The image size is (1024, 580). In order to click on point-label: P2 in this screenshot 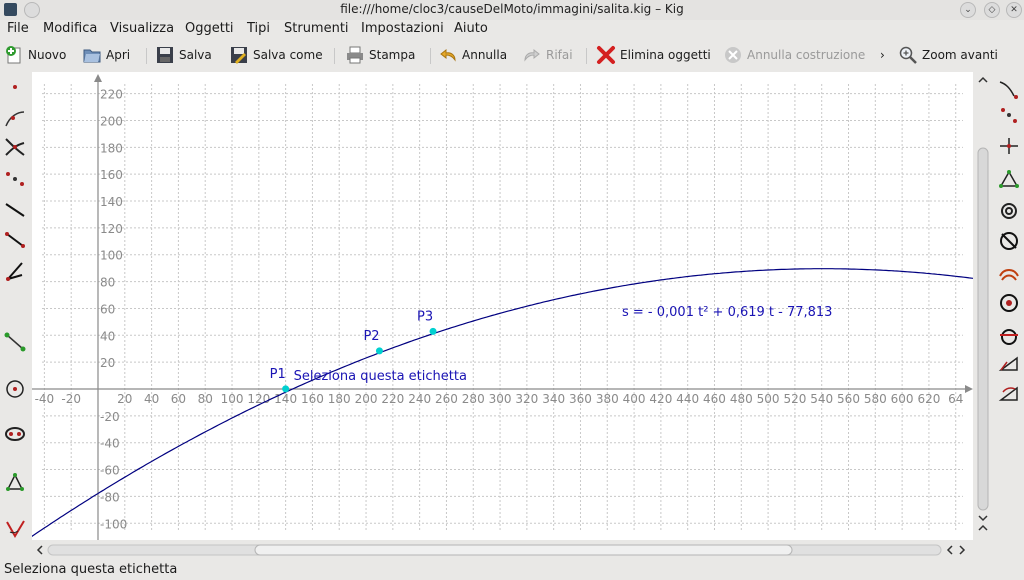, I will do `click(371, 336)`.